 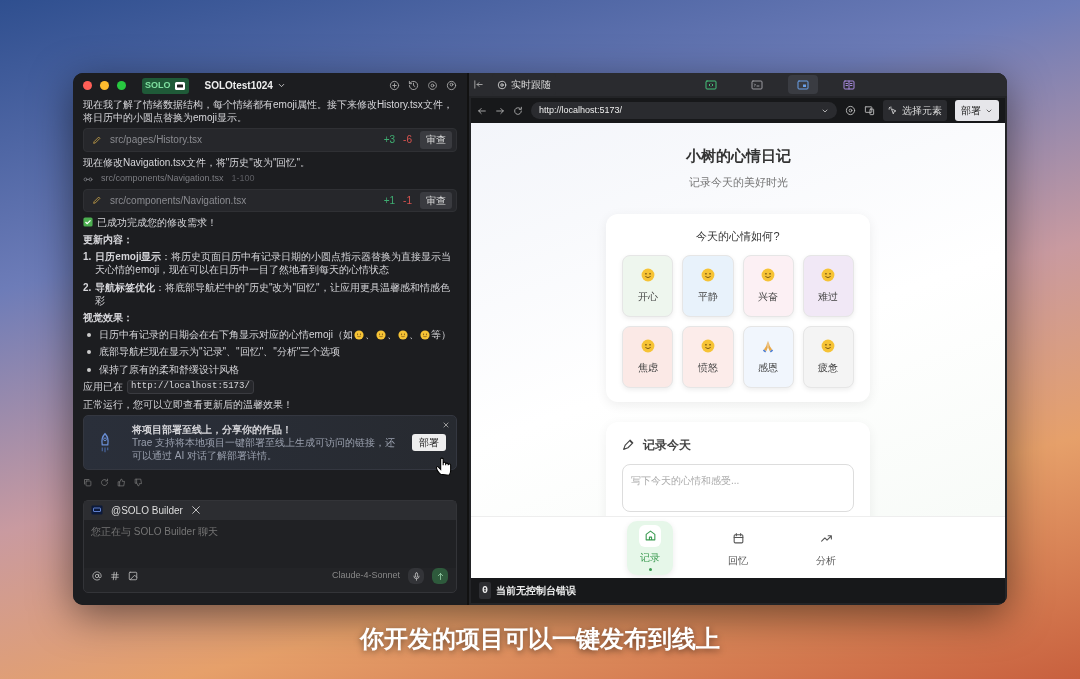 I want to click on deploy-button: 部署, so click(x=429, y=442).